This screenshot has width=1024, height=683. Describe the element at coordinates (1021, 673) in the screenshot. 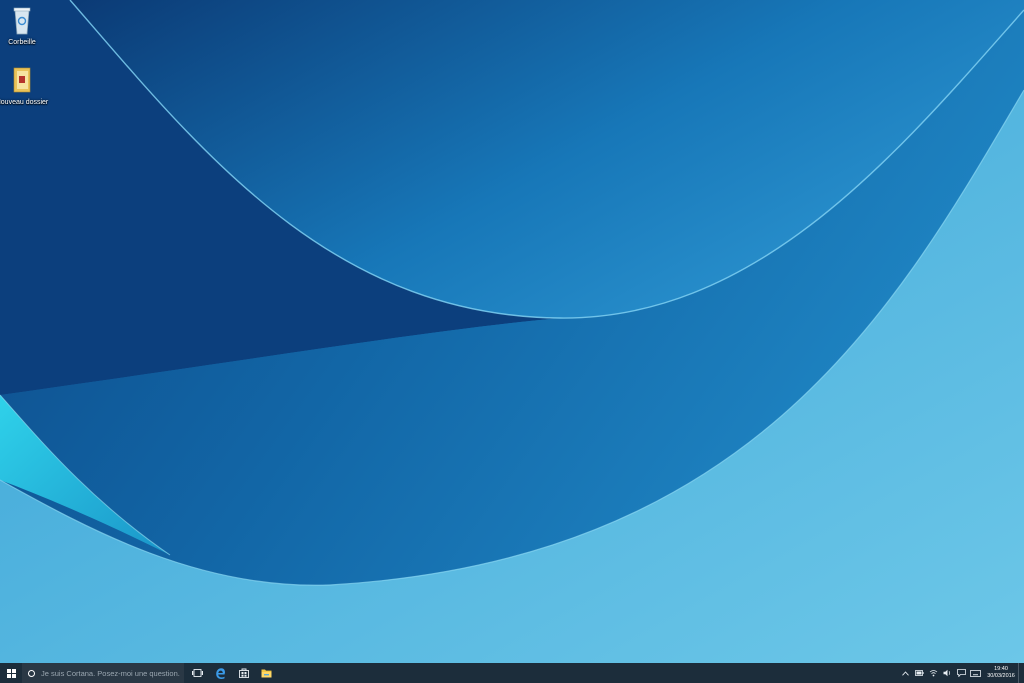

I see `show-desktop-button` at that location.